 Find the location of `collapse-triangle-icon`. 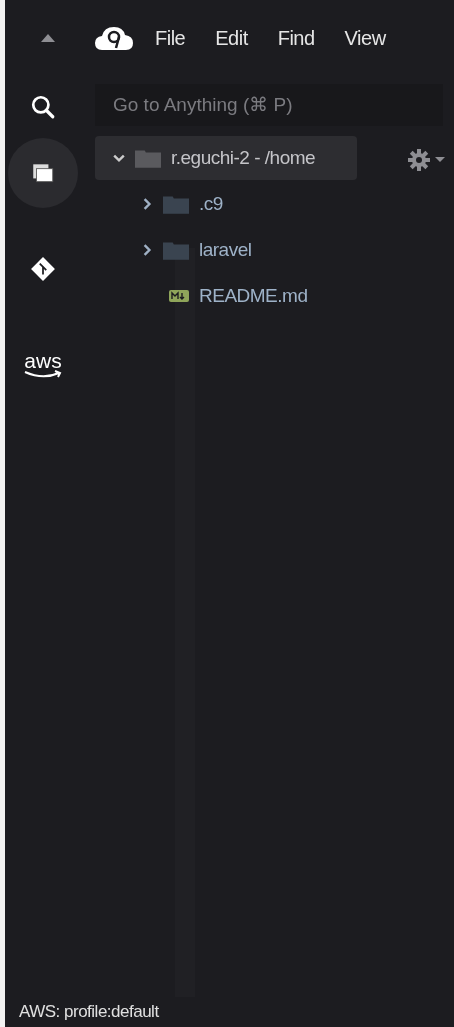

collapse-triangle-icon is located at coordinates (48, 38).